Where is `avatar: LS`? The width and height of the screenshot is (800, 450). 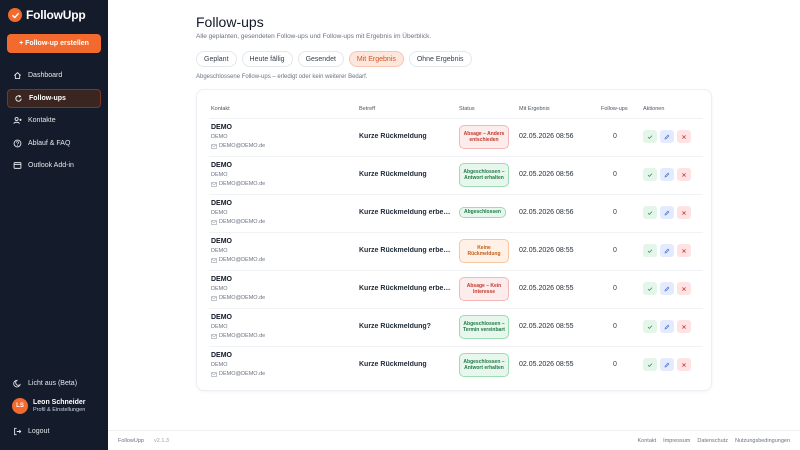 avatar: LS is located at coordinates (20, 406).